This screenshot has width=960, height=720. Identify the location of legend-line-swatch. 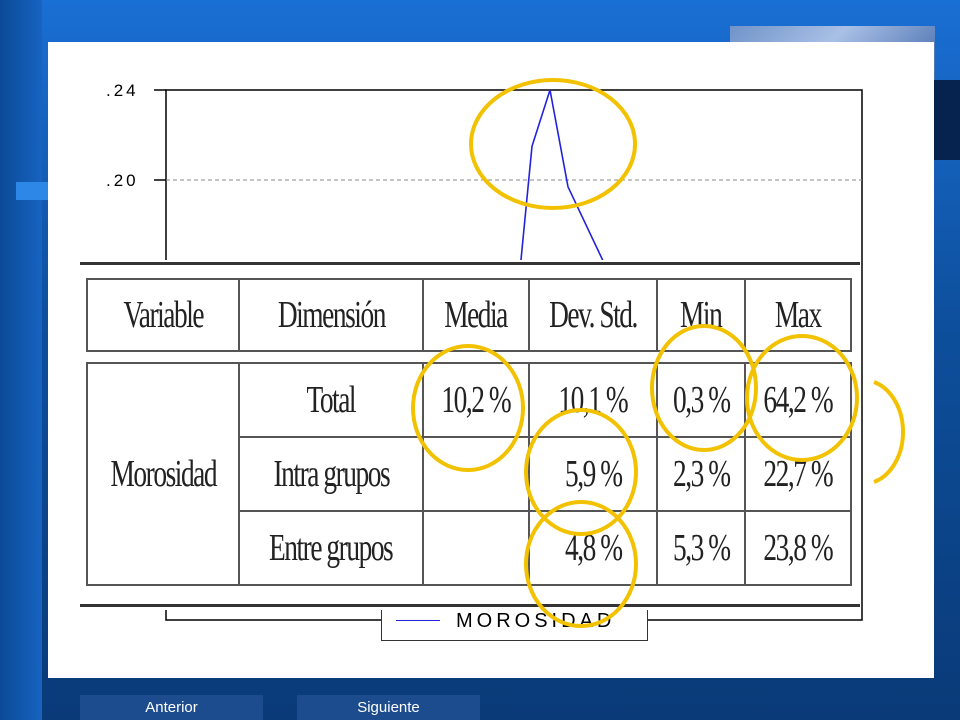
(418, 620).